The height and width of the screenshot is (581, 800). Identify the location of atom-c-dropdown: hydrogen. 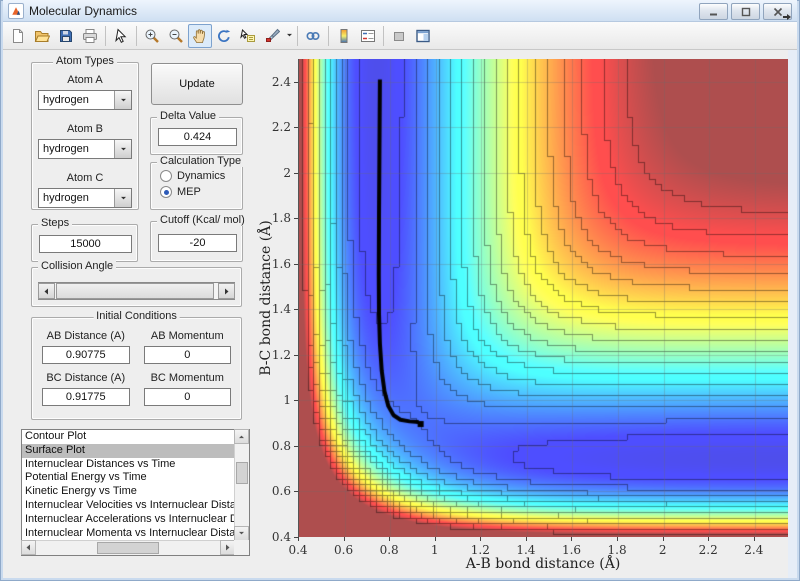
(85, 198).